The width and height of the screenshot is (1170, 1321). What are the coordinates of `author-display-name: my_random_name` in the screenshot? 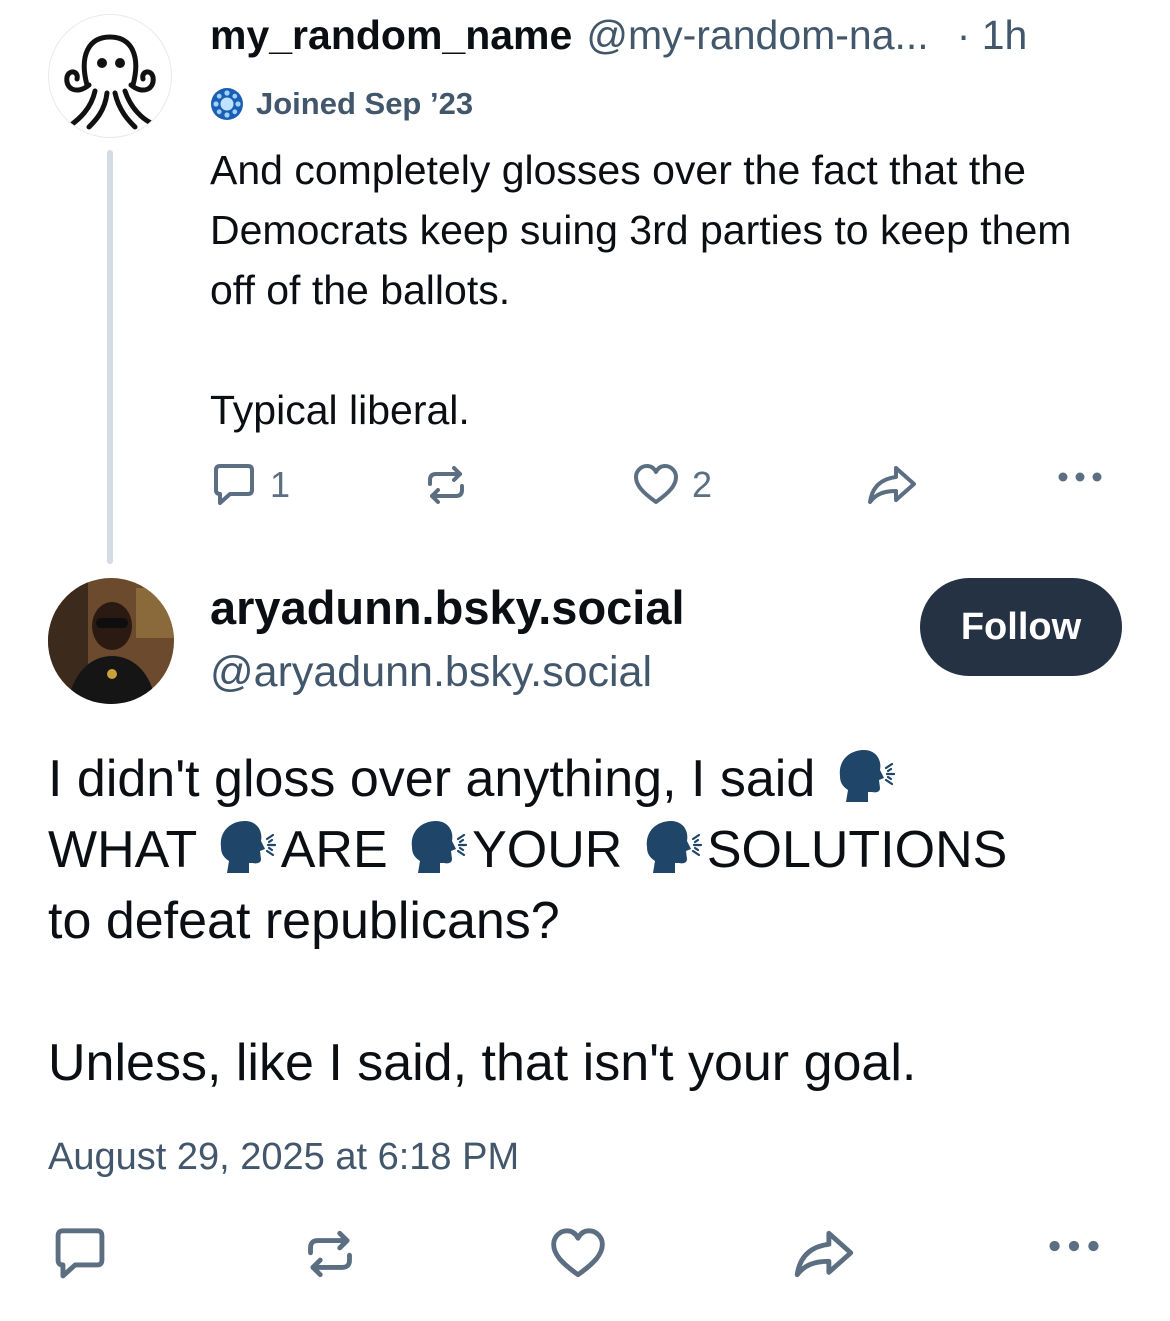 It's located at (391, 35).